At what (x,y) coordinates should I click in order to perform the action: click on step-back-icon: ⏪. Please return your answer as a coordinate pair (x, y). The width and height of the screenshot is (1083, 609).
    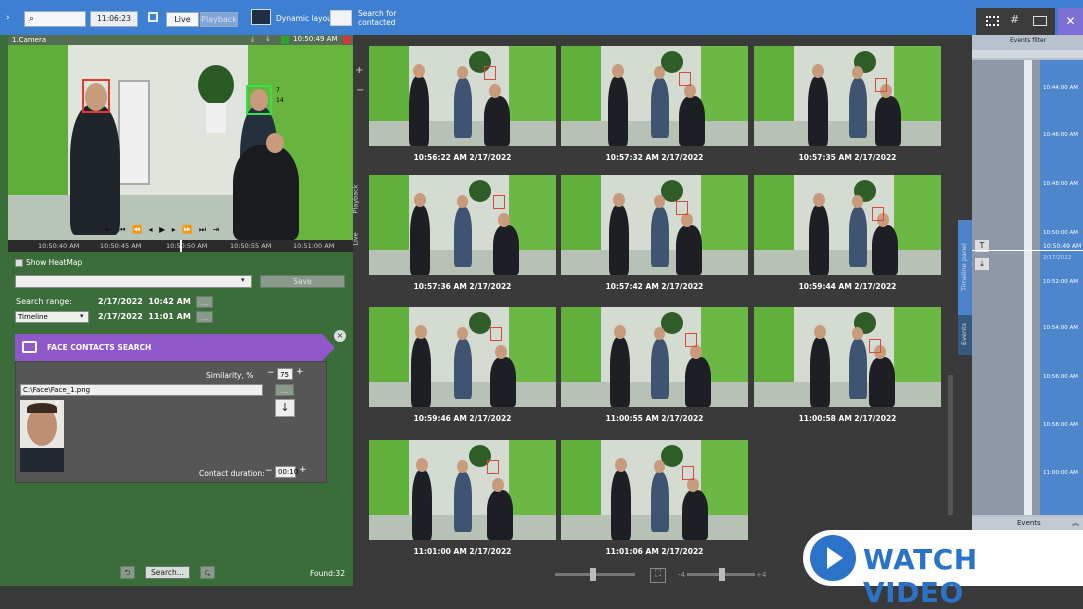
    Looking at the image, I should click on (138, 229).